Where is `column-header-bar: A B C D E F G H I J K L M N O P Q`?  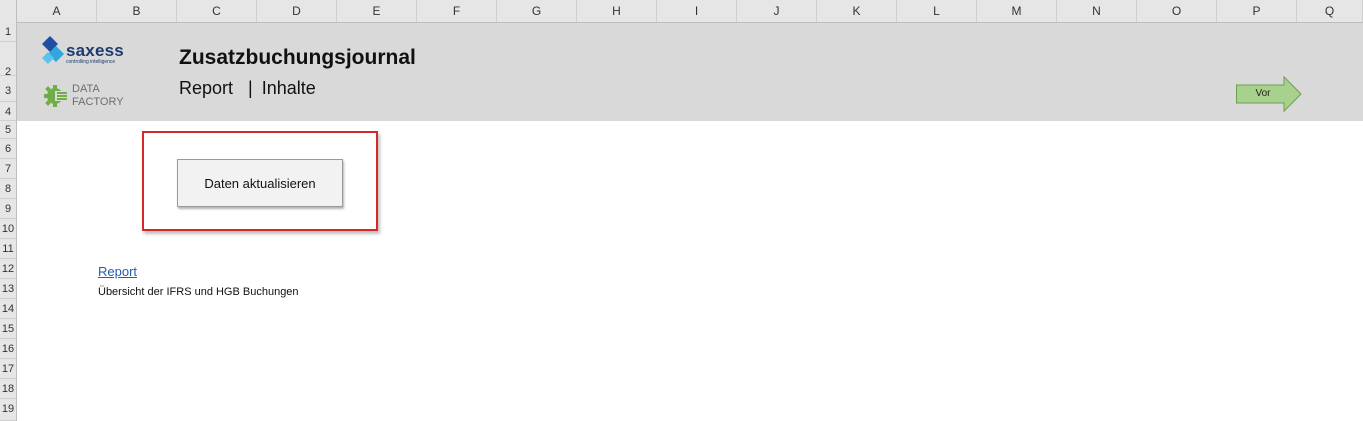 column-header-bar: A B C D E F G H I J K L M N O P Q is located at coordinates (681, 11).